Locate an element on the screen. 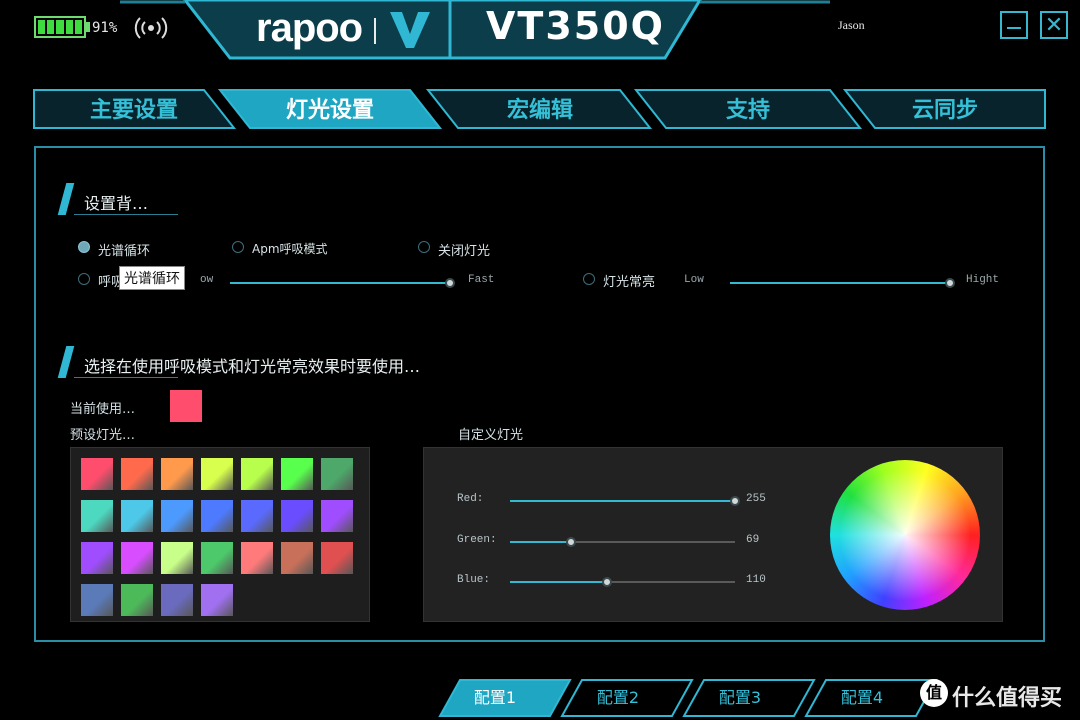 The height and width of the screenshot is (720, 1080). color-wheel is located at coordinates (905, 535).